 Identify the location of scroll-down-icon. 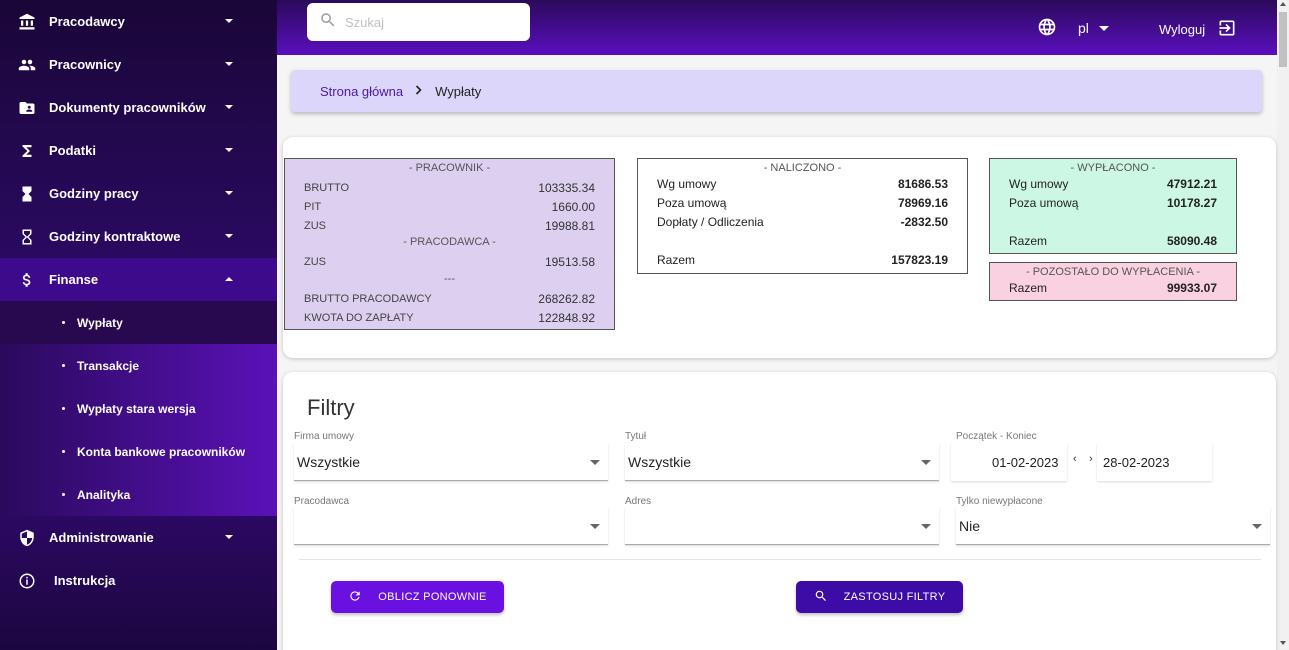
(1283, 643).